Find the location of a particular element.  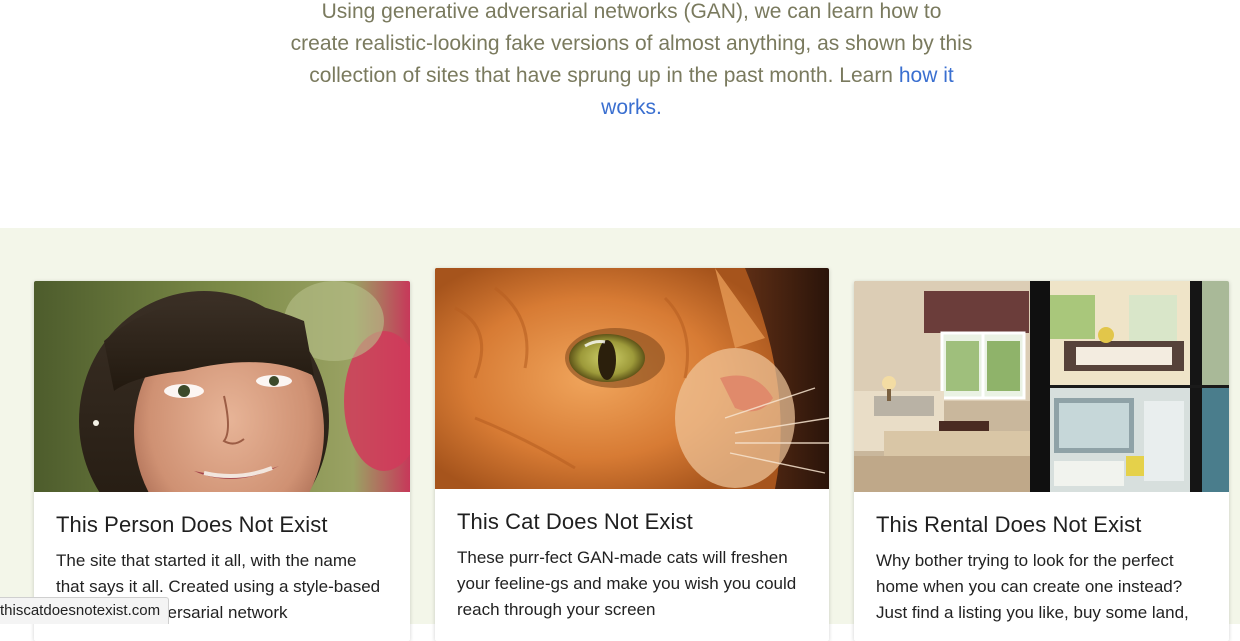

card-title: This Rental Does Not Exist is located at coordinates (1041, 525).